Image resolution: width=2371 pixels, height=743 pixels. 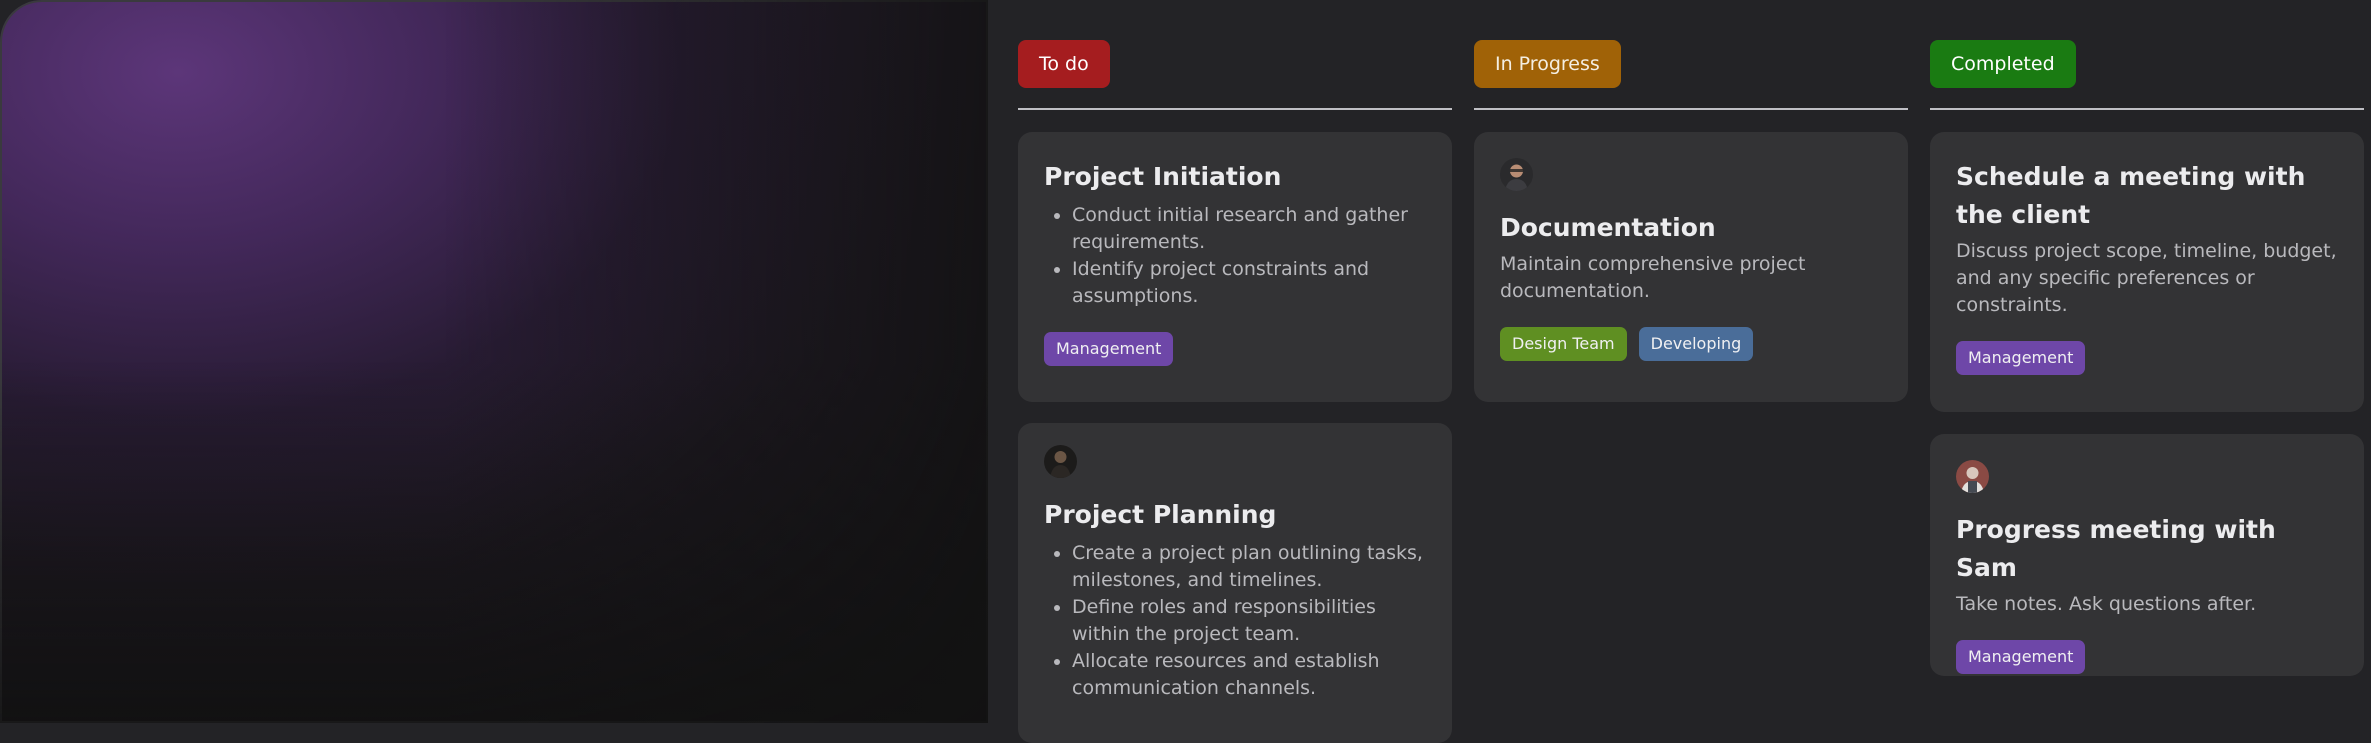 I want to click on card-title: Schedule a meeting with the client, so click(x=2131, y=195).